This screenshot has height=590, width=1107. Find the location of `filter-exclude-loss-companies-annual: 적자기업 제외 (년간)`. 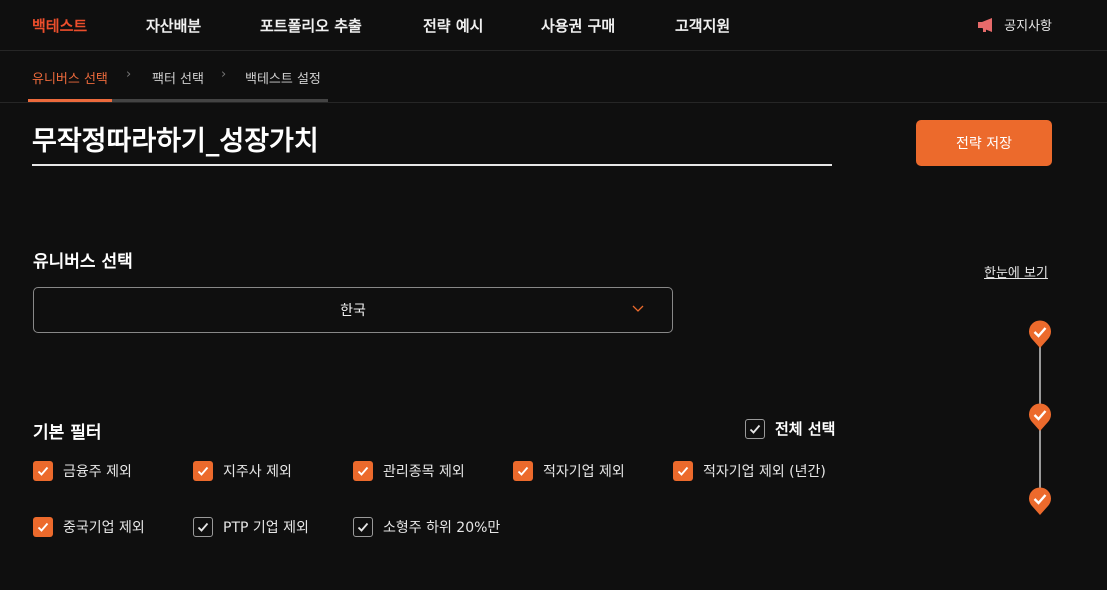

filter-exclude-loss-companies-annual: 적자기업 제외 (년간) is located at coordinates (749, 471).